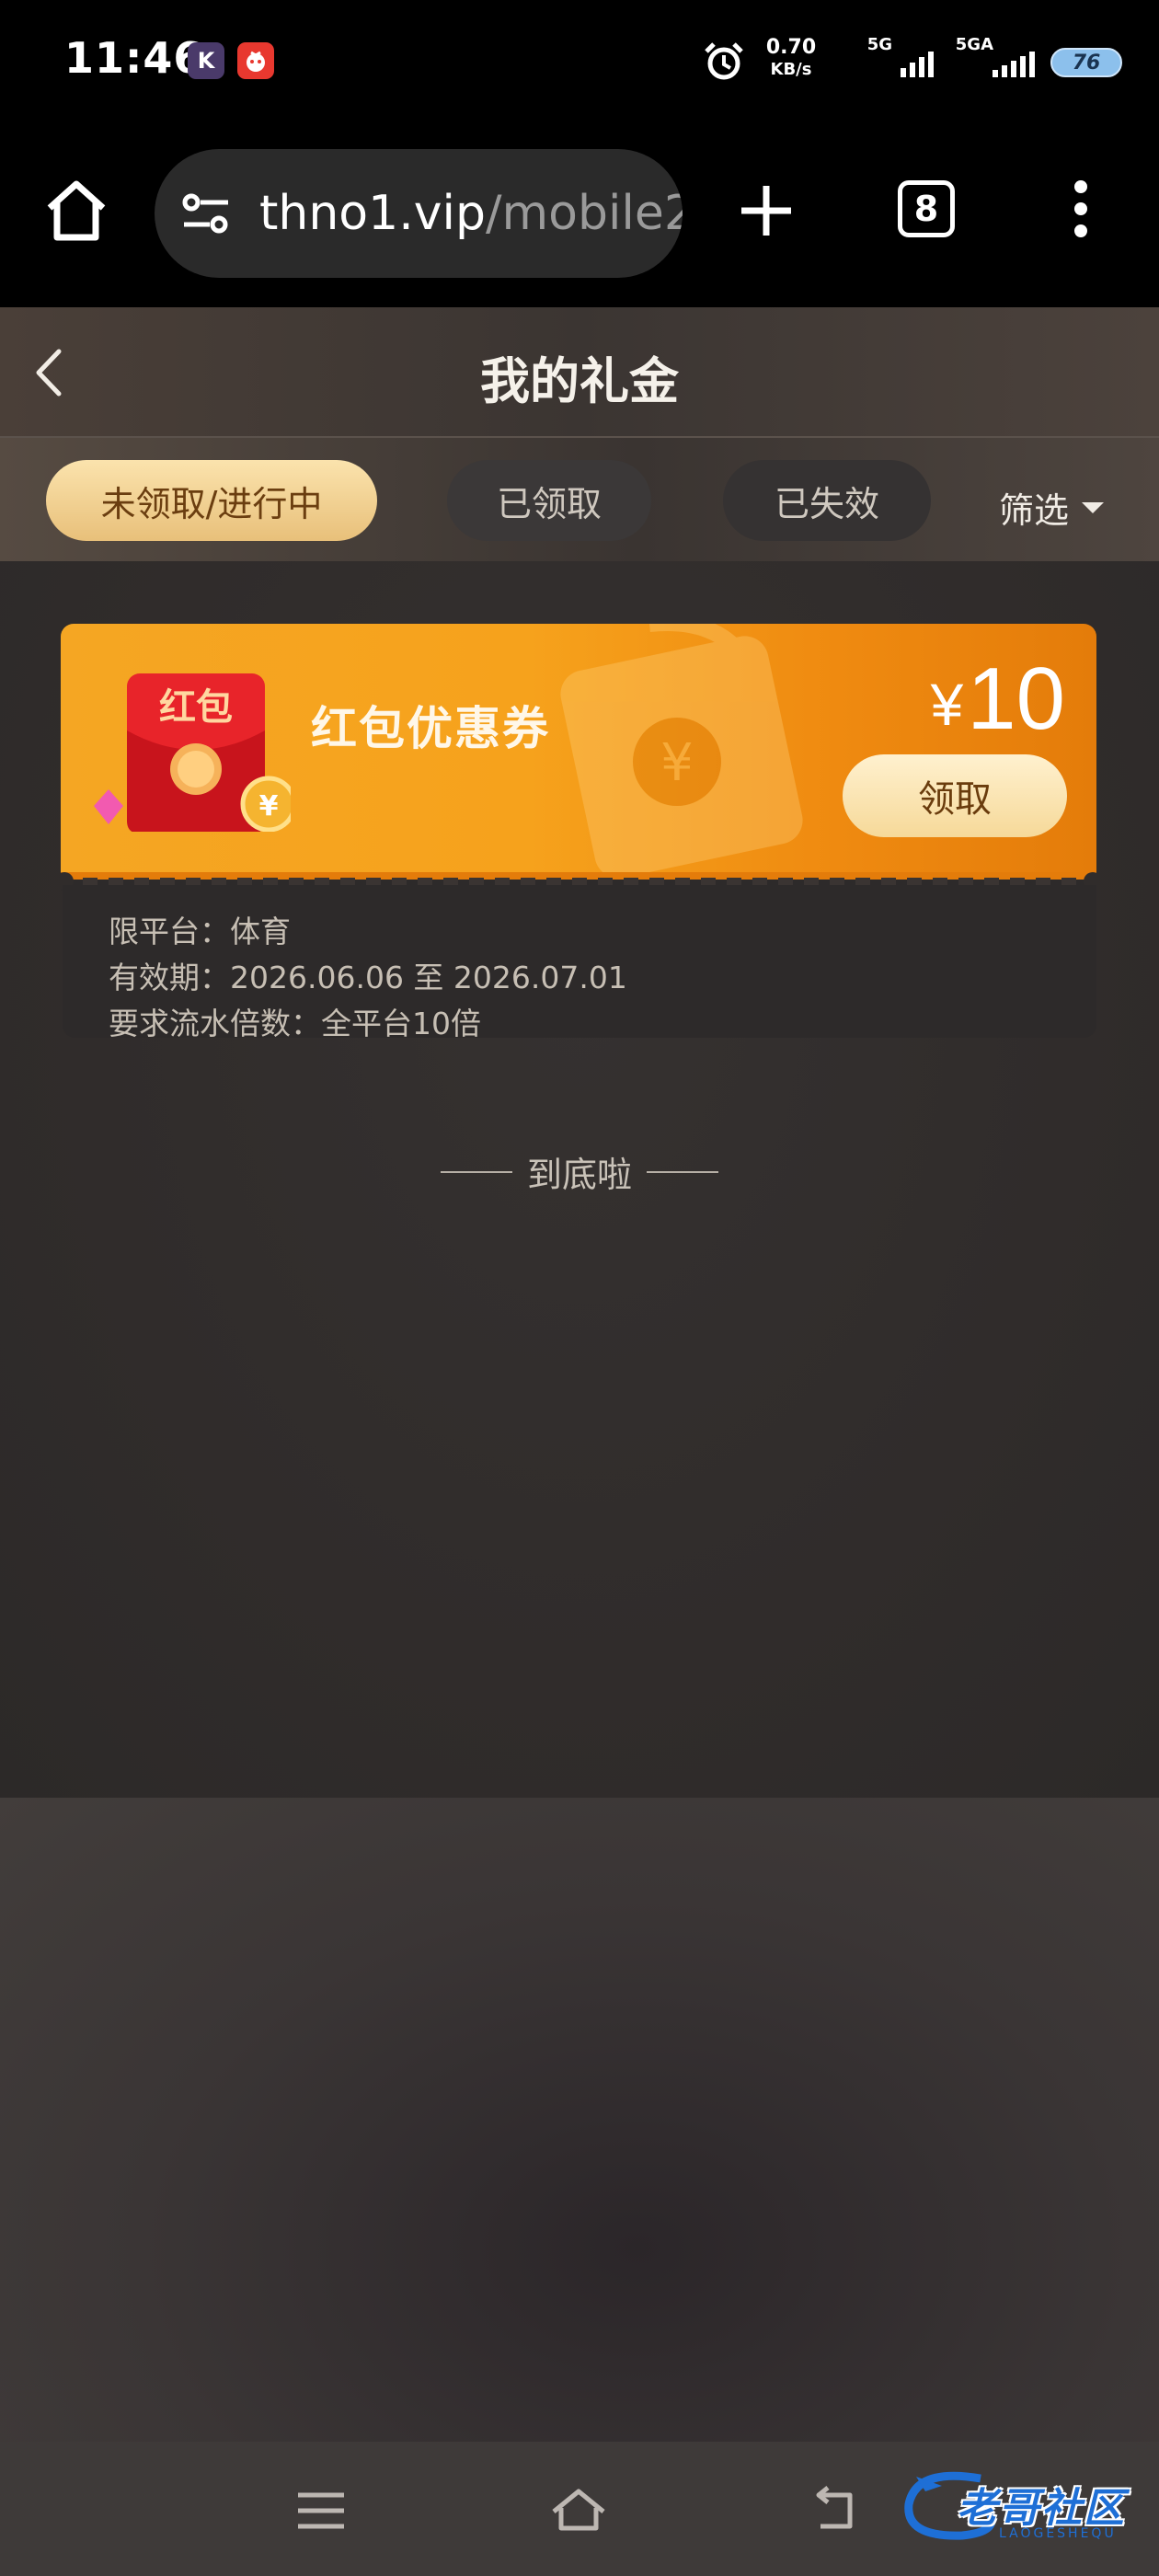 This screenshot has height=2576, width=1159. What do you see at coordinates (134, 58) in the screenshot?
I see `status-time: 11:46` at bounding box center [134, 58].